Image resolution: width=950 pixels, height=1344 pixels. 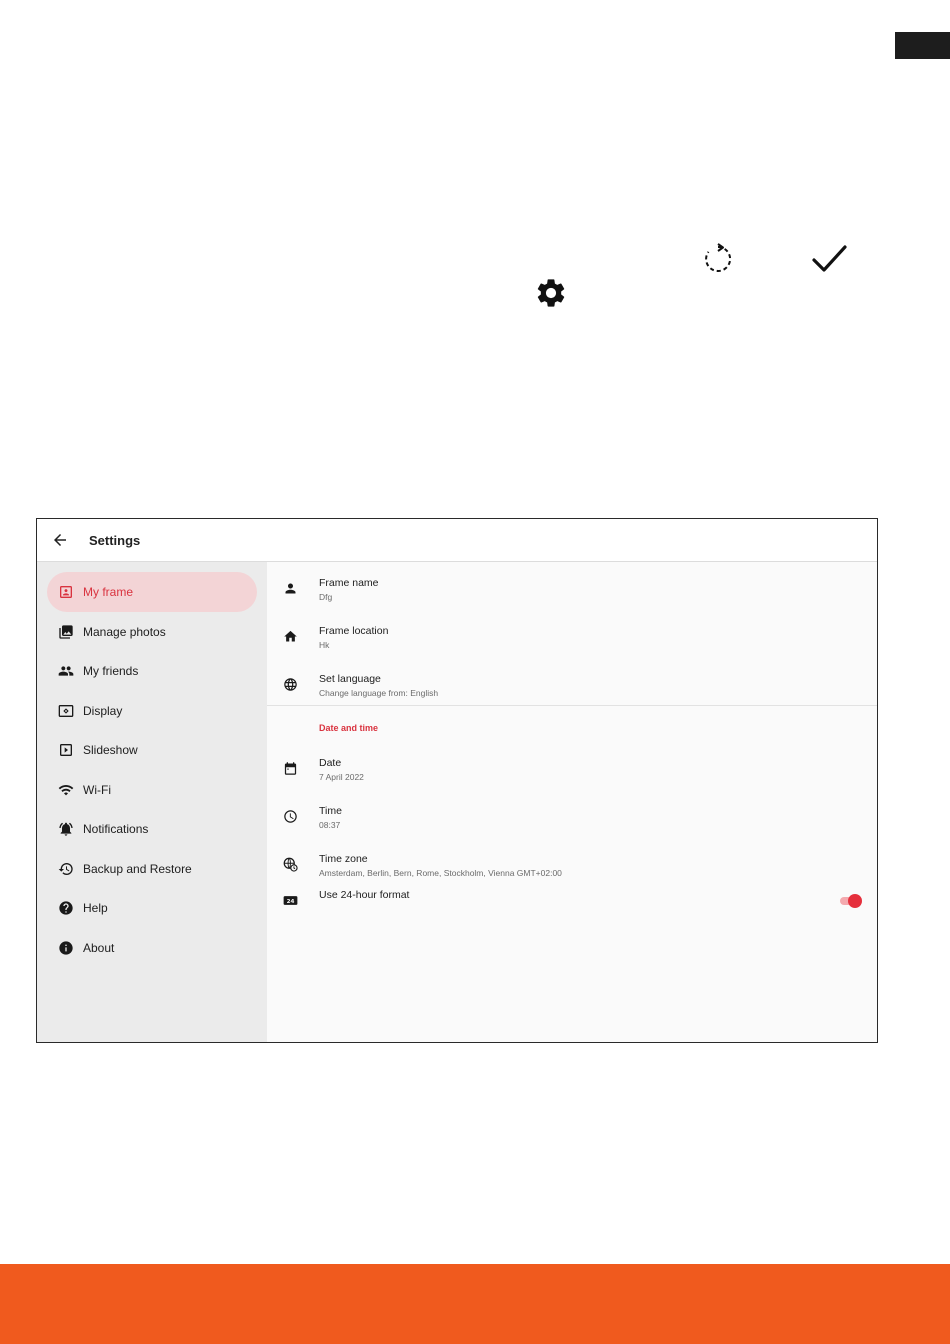 I want to click on section-divider, so click(x=572, y=705).